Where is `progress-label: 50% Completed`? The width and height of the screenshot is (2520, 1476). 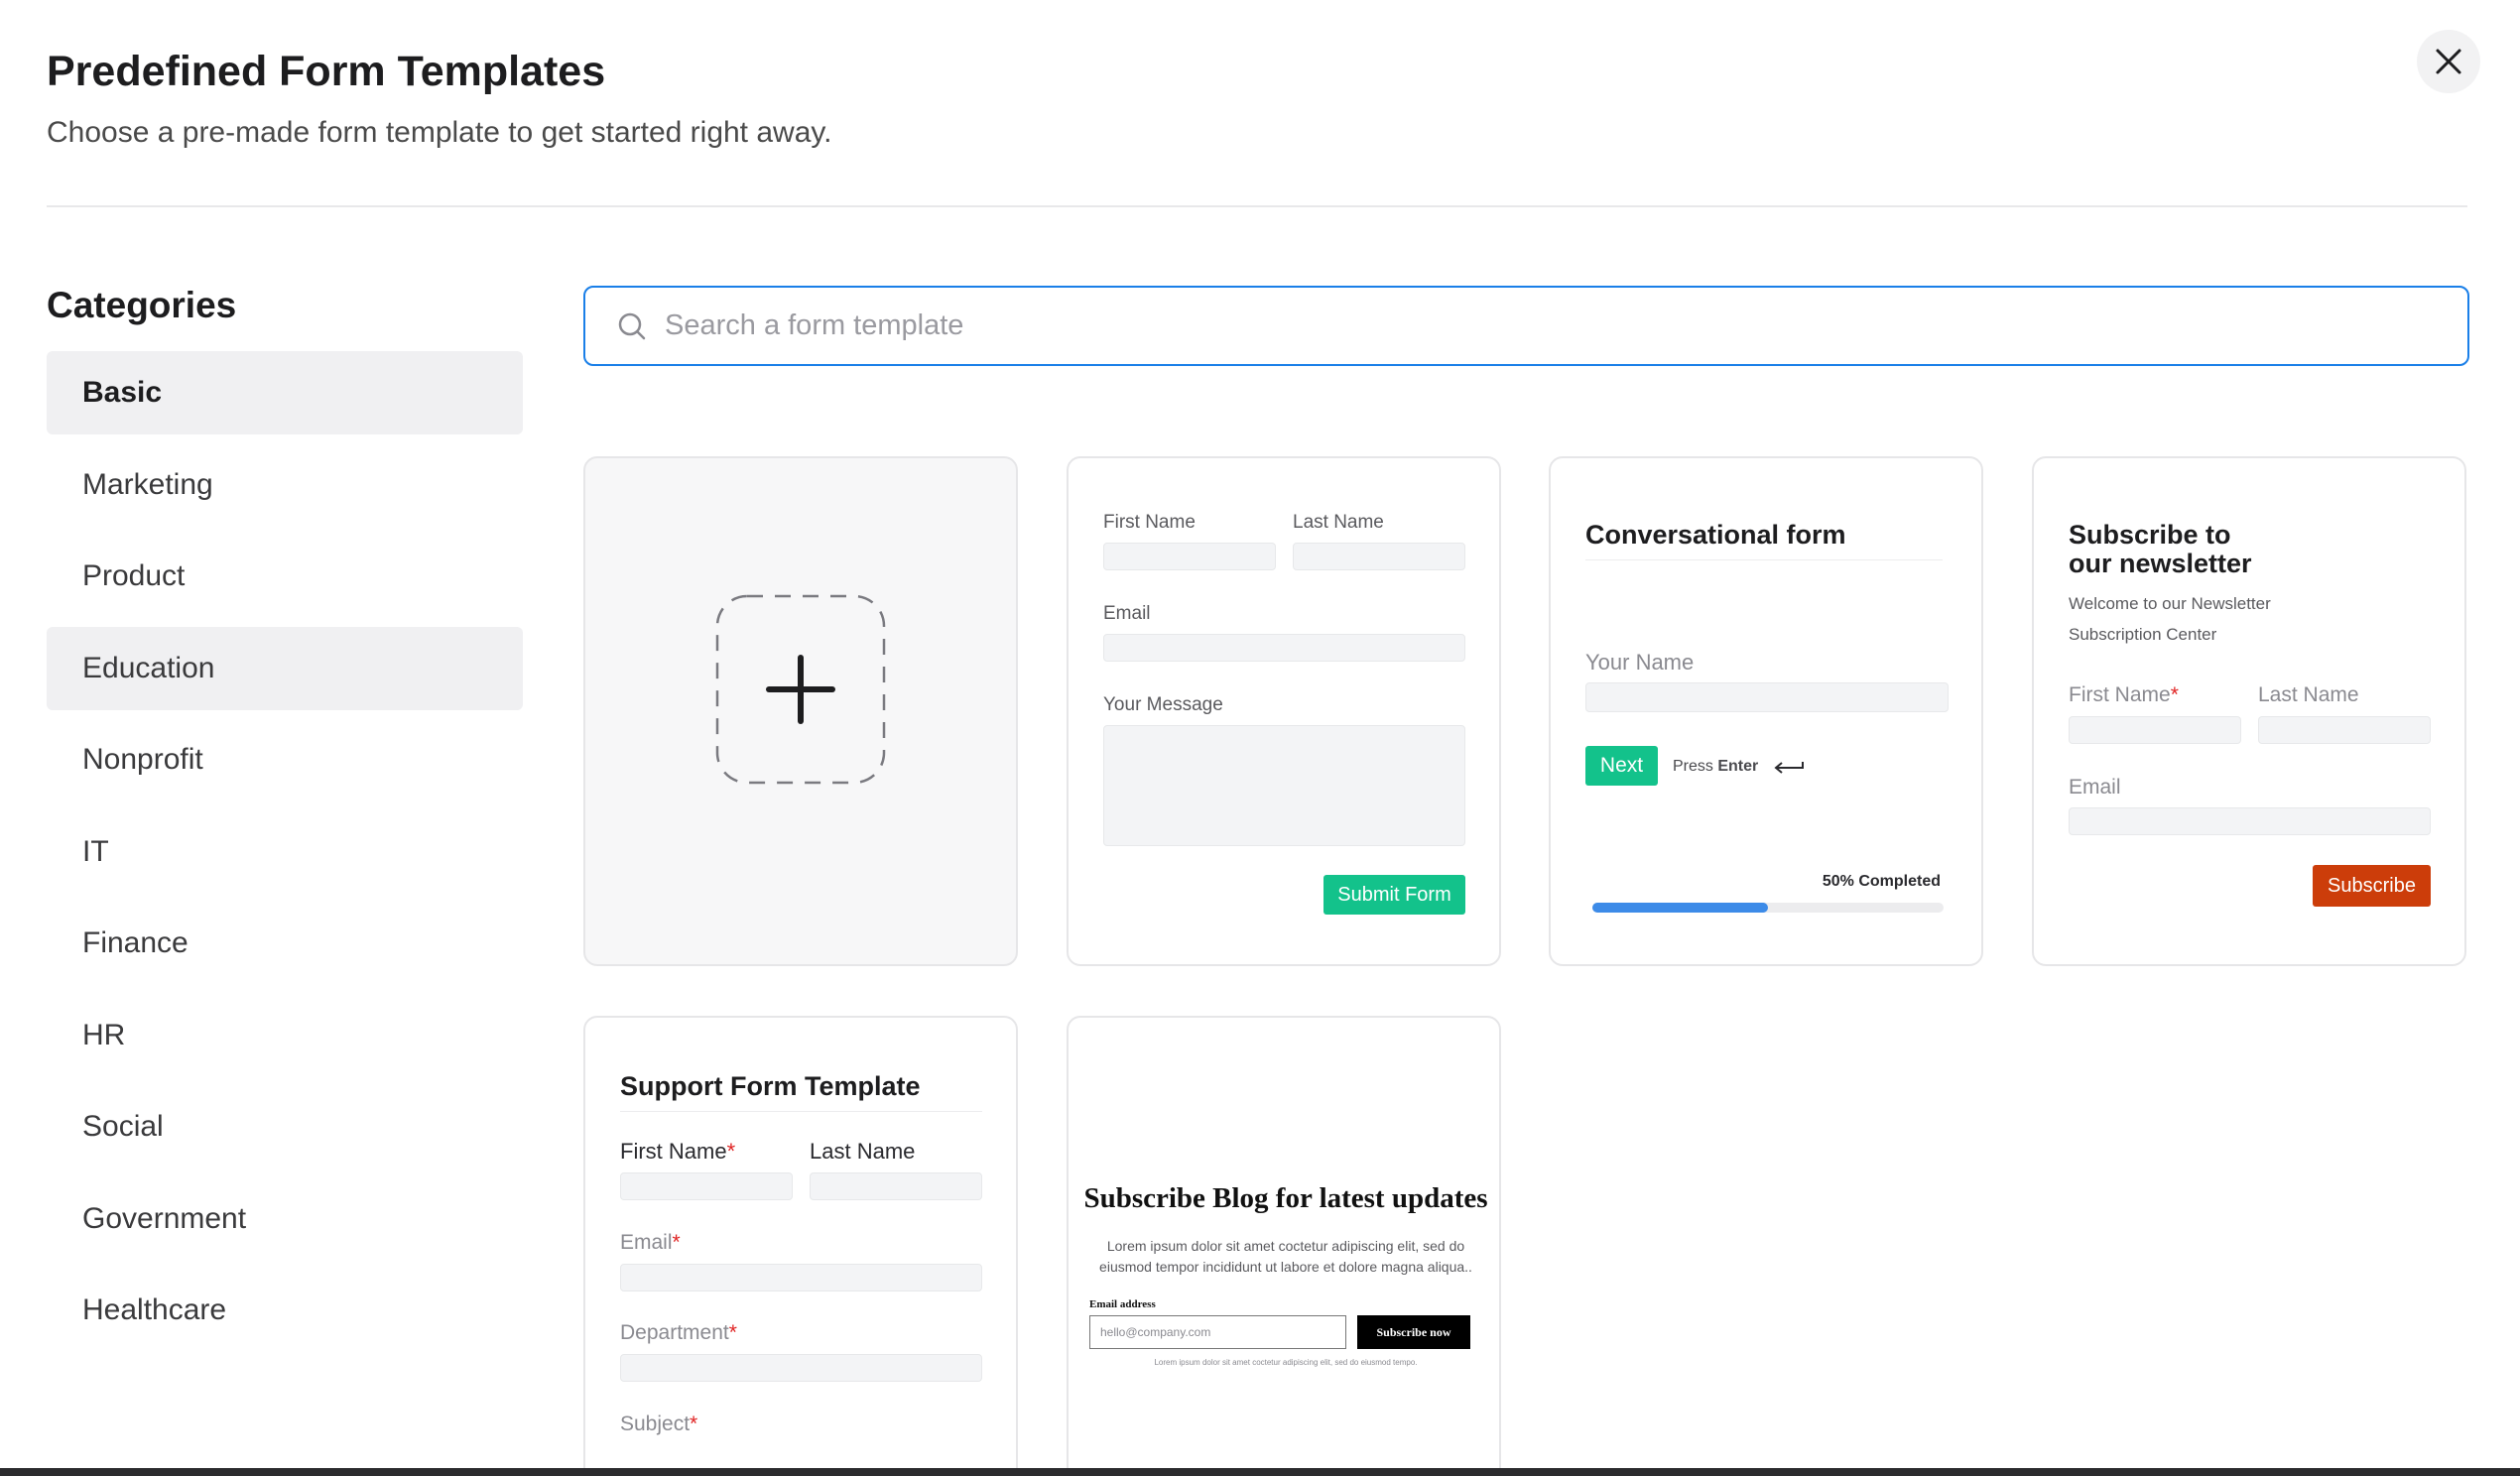
progress-label: 50% Completed is located at coordinates (1881, 881).